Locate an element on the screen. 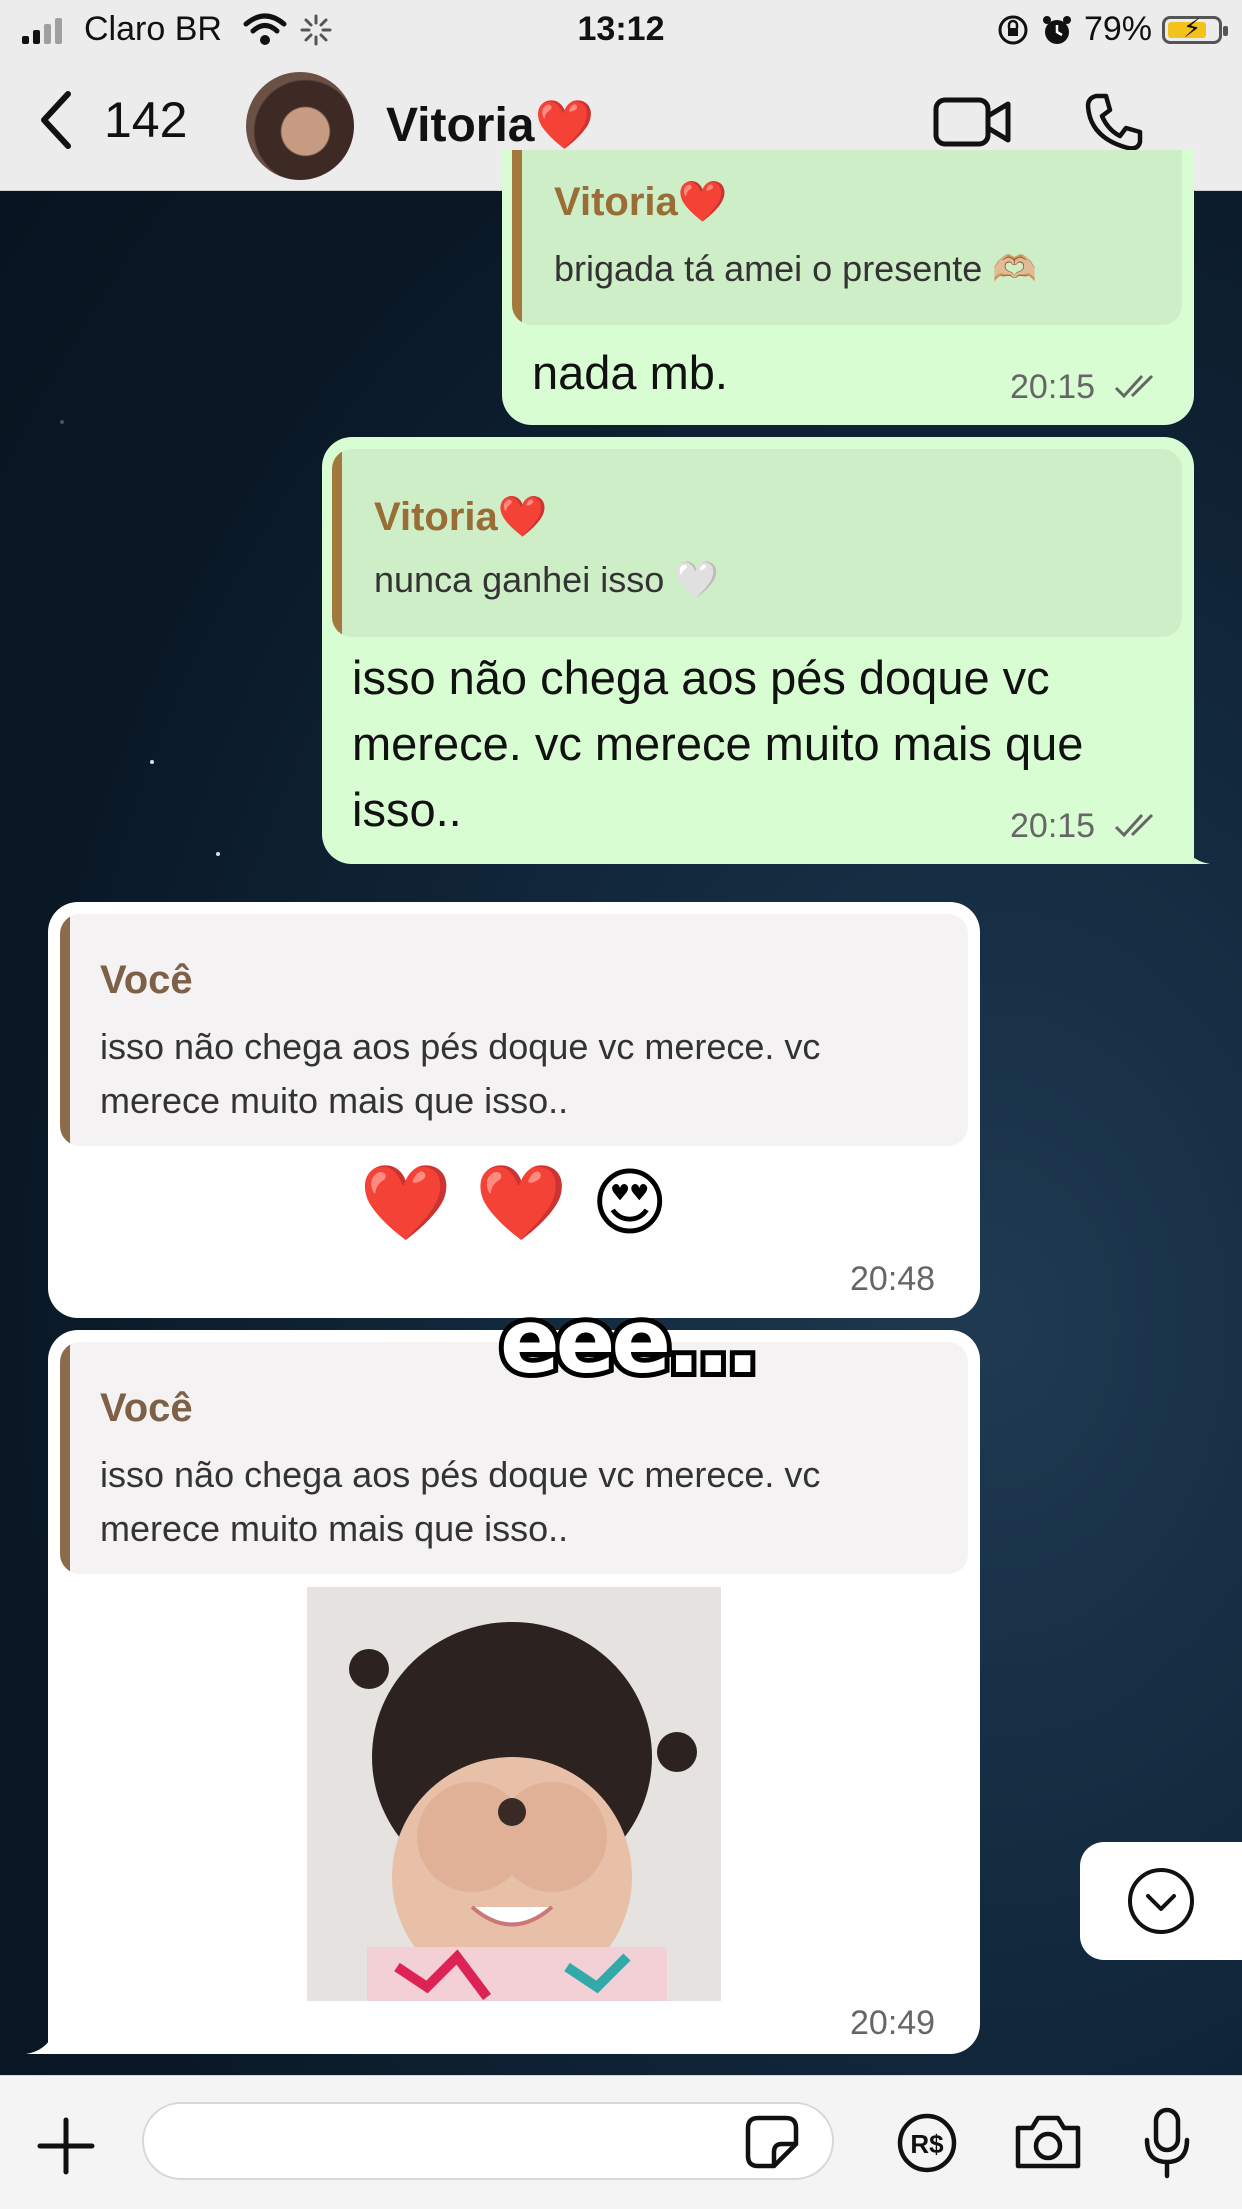 The height and width of the screenshot is (2209, 1242). chevron-left-icon is located at coordinates (56, 120).